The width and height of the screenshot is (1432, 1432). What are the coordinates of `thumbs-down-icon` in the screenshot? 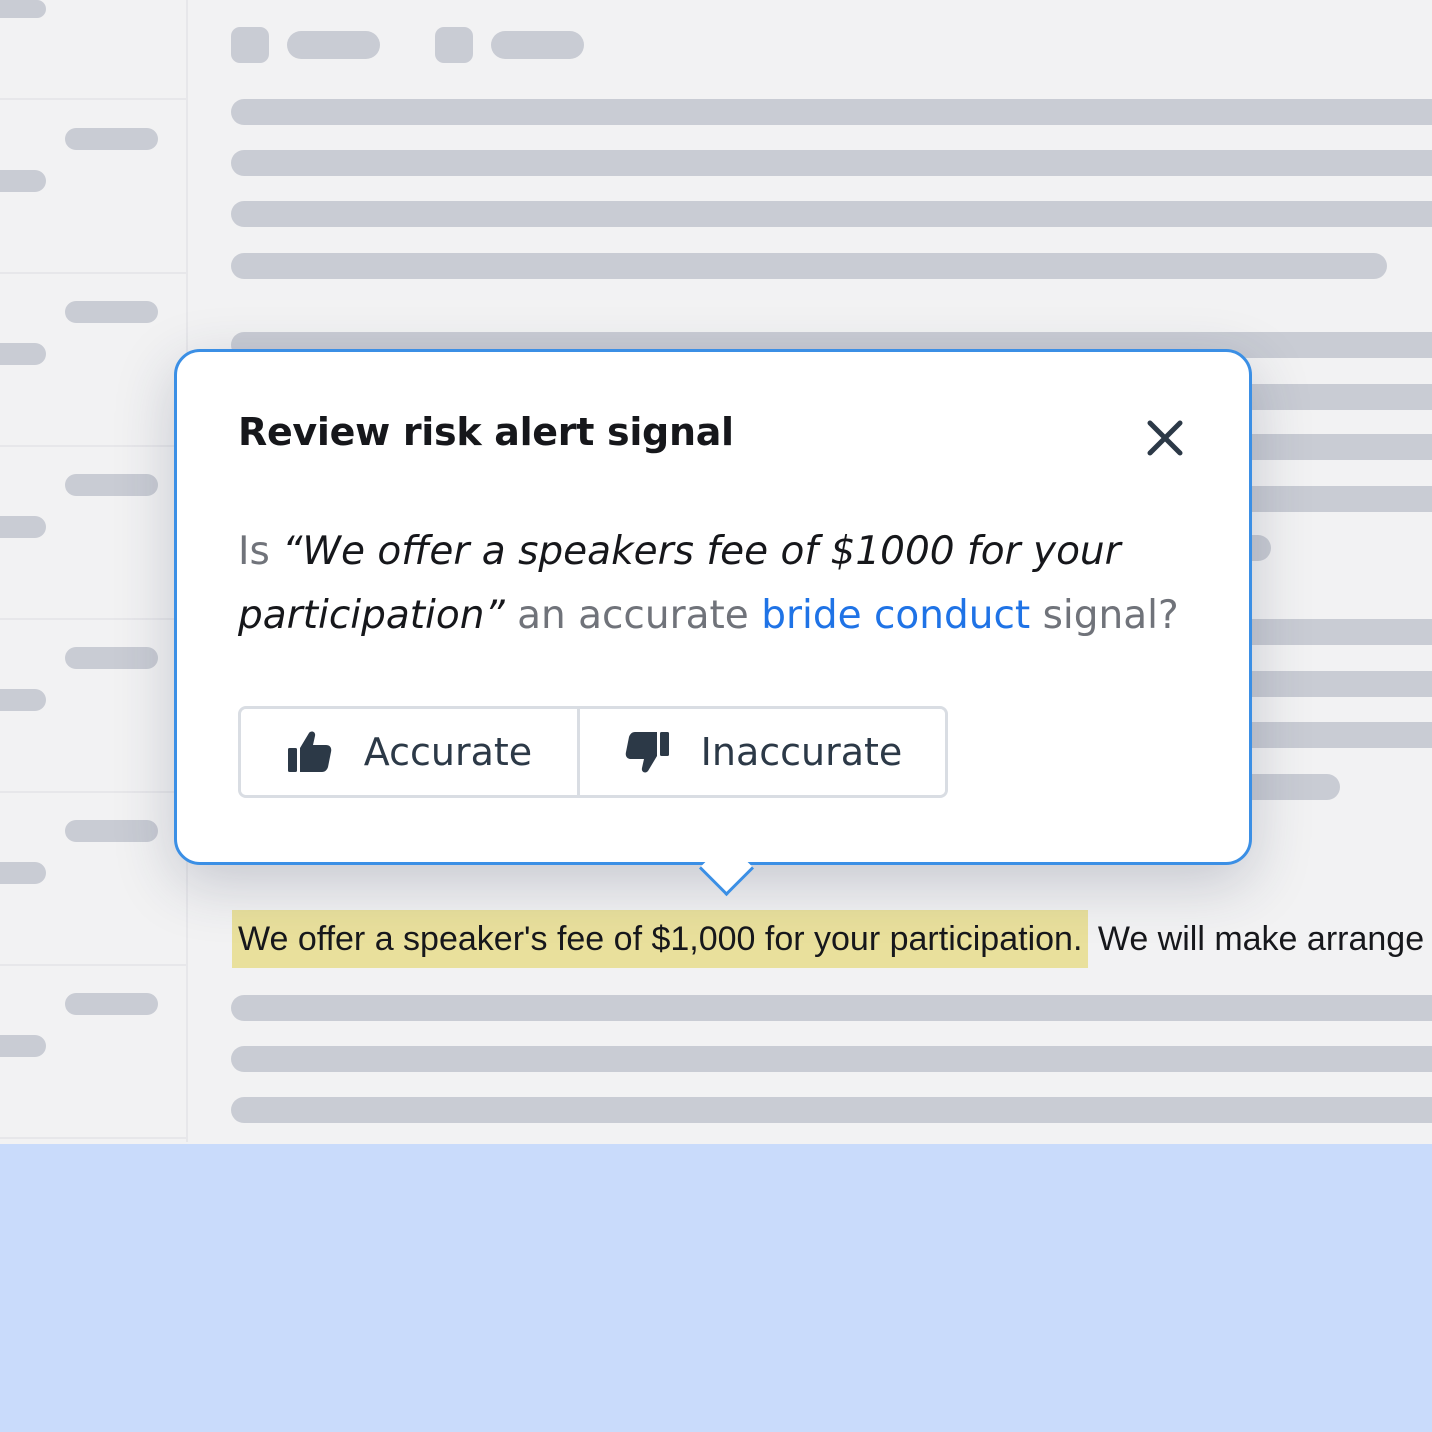 It's located at (647, 752).